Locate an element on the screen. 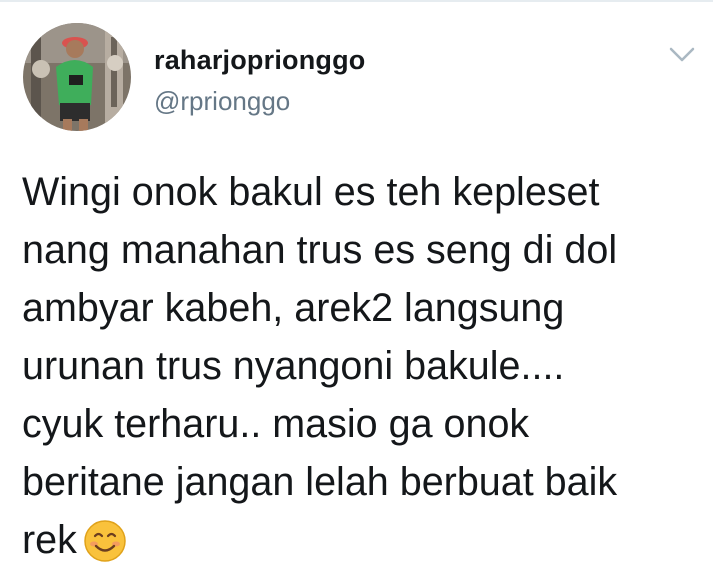 Image resolution: width=713 pixels, height=579 pixels. avatar-photo is located at coordinates (77, 77).